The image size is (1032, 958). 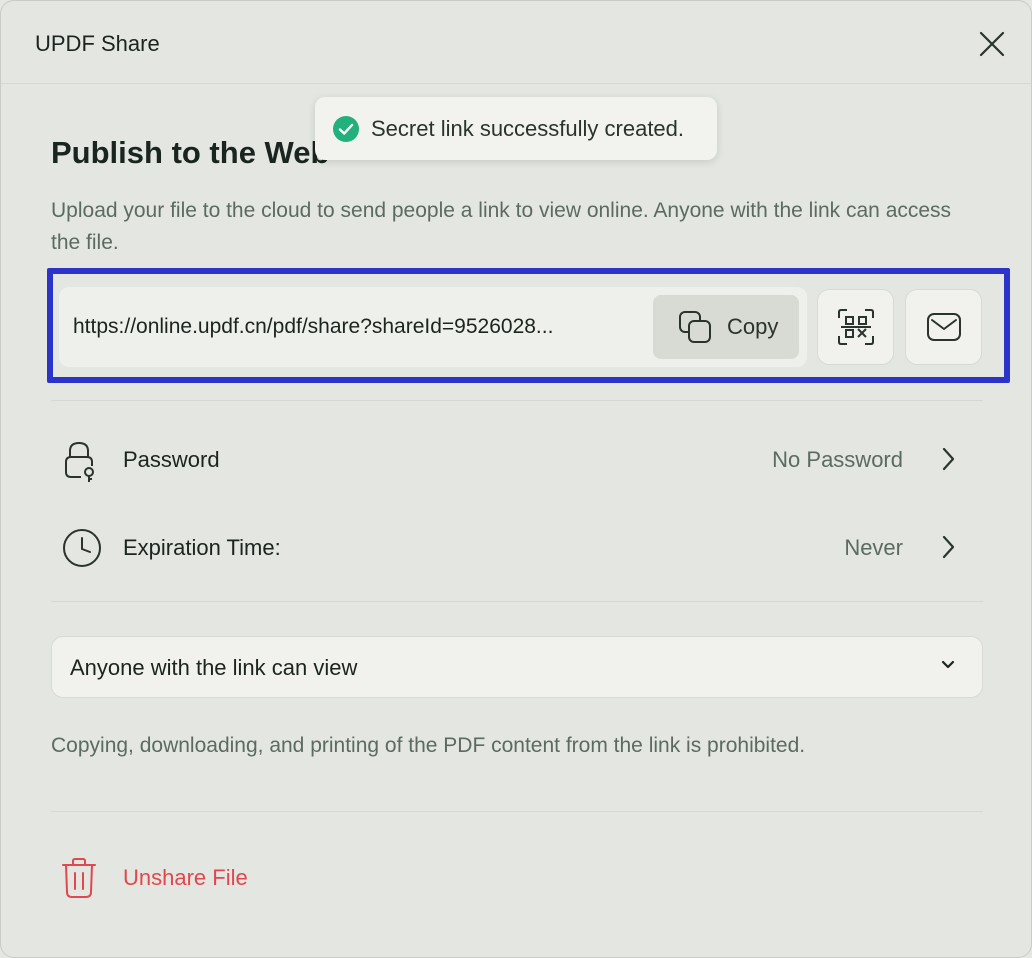 I want to click on close-button, so click(x=992, y=44).